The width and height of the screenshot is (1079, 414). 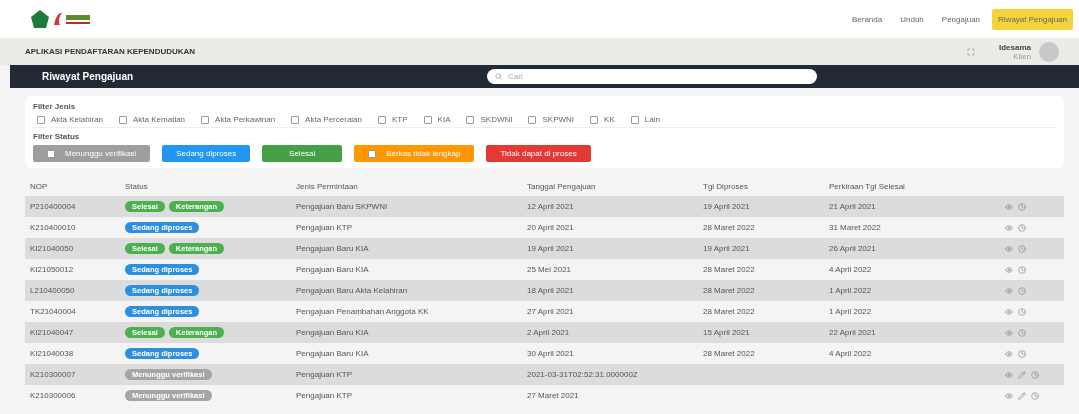 I want to click on avatar, so click(x=1049, y=51).